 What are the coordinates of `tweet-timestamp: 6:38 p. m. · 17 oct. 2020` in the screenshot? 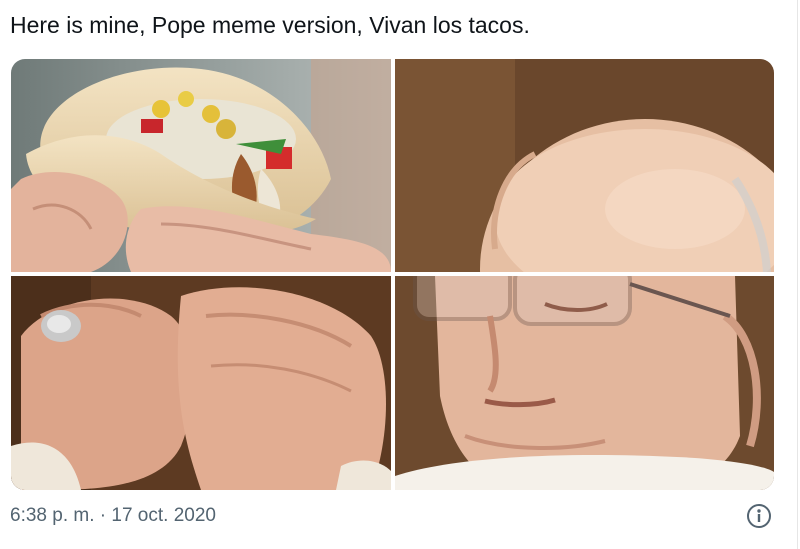 It's located at (113, 516).